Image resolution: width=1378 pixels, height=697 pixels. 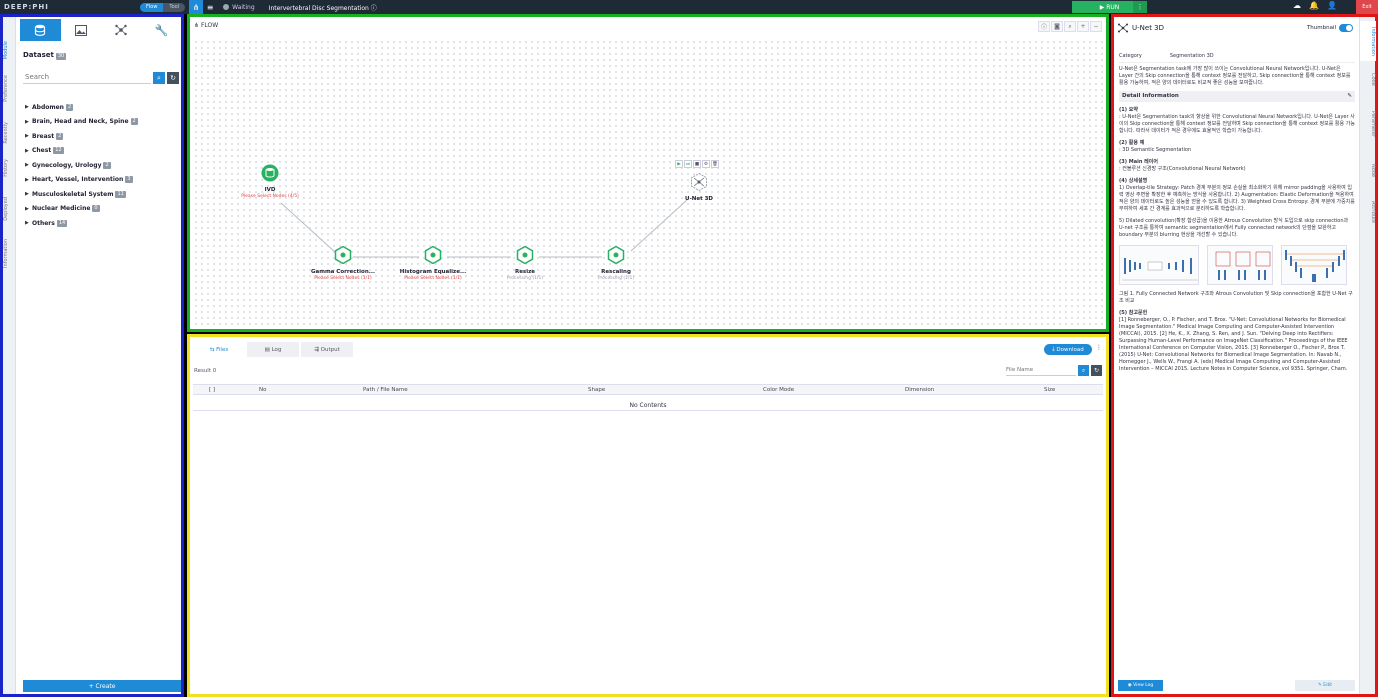 I want to click on mode-toggle: Flow Tool, so click(x=163, y=7).